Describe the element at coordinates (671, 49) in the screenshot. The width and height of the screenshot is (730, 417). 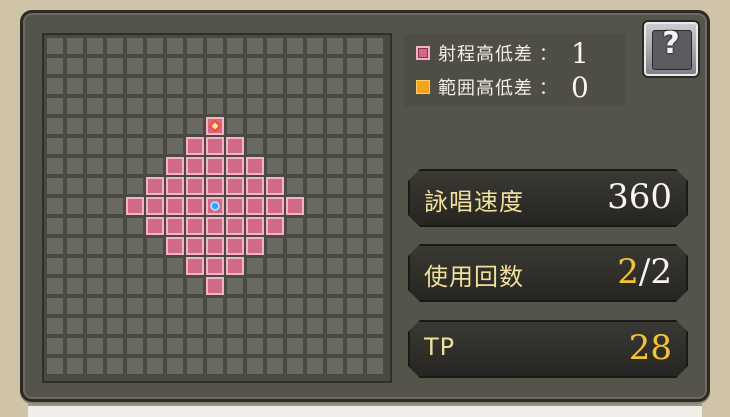
I see `help-button: ?` at that location.